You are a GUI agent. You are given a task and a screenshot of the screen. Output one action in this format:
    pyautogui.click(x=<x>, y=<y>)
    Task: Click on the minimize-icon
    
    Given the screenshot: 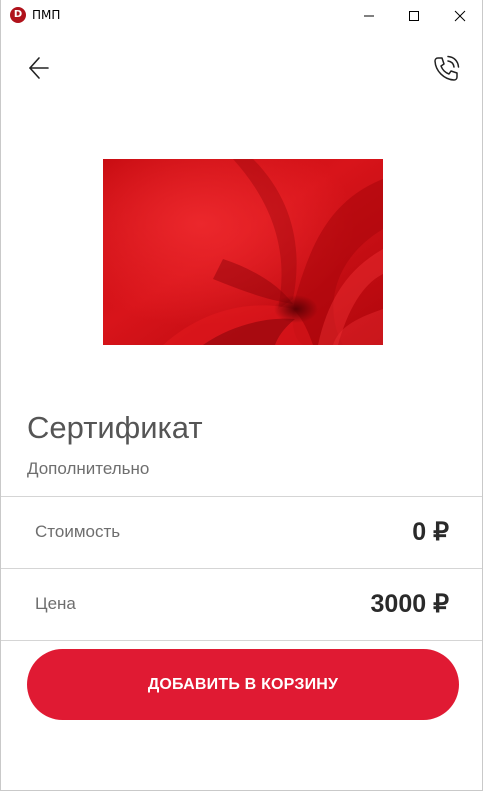 What is the action you would take?
    pyautogui.click(x=369, y=16)
    